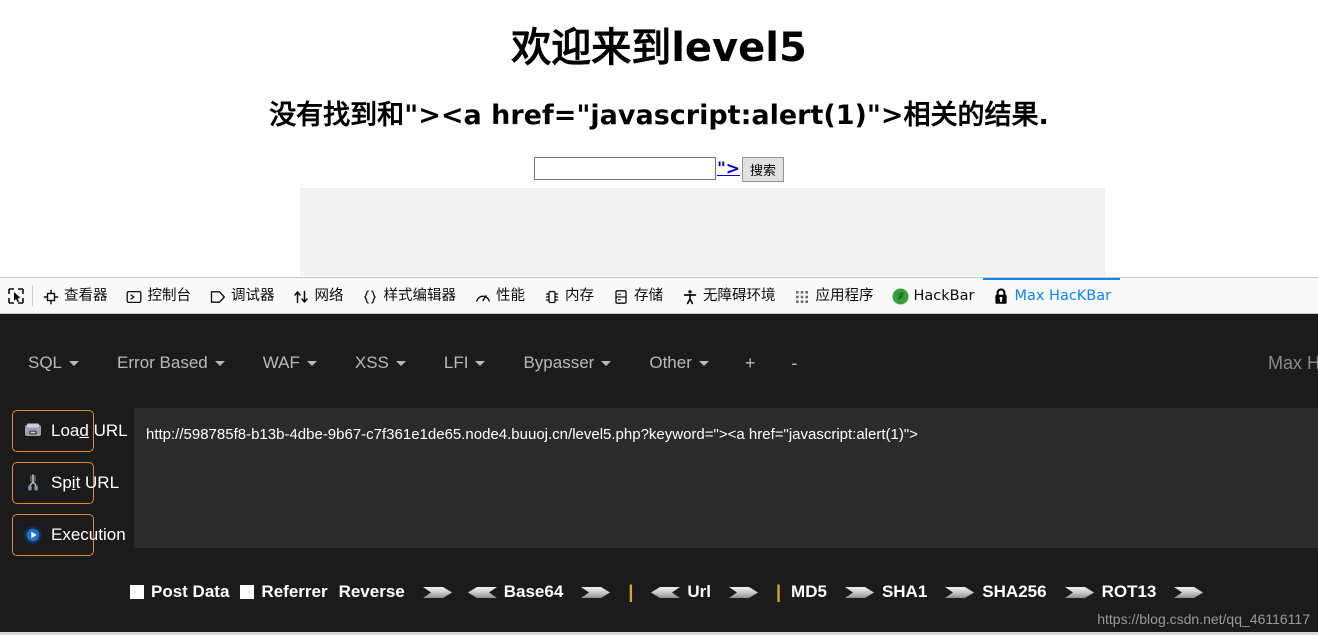 The image size is (1318, 635). What do you see at coordinates (88, 534) in the screenshot?
I see `execution-label: Execution` at bounding box center [88, 534].